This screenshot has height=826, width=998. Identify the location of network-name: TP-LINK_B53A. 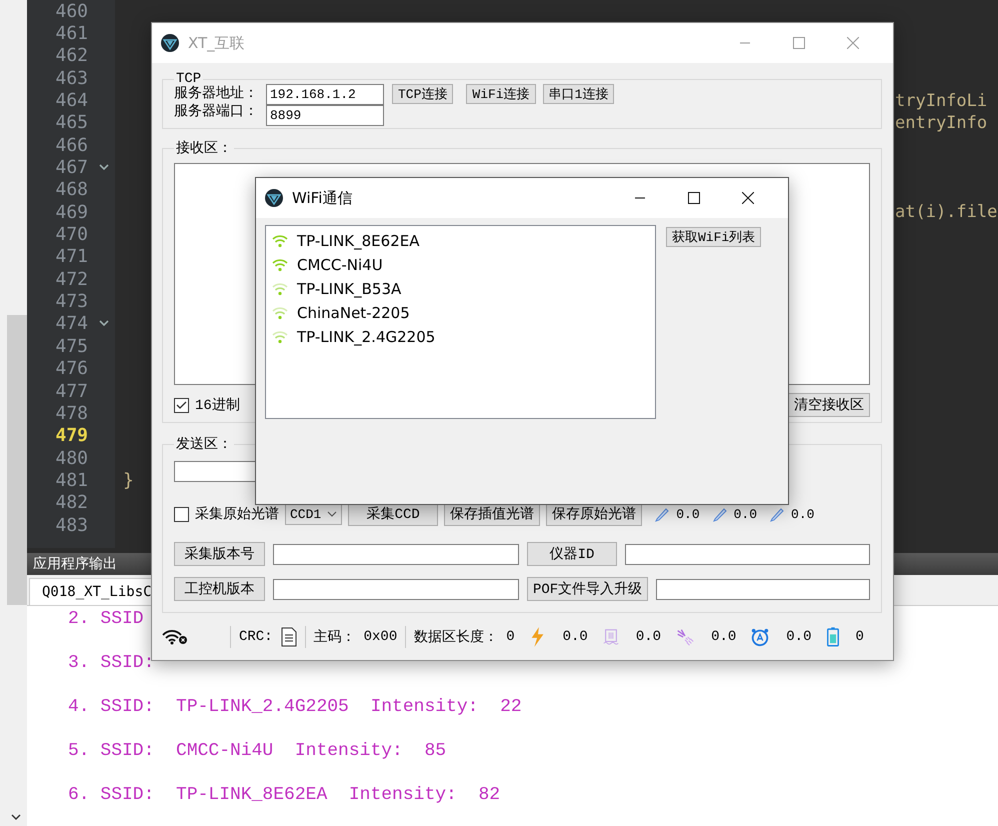
(349, 289).